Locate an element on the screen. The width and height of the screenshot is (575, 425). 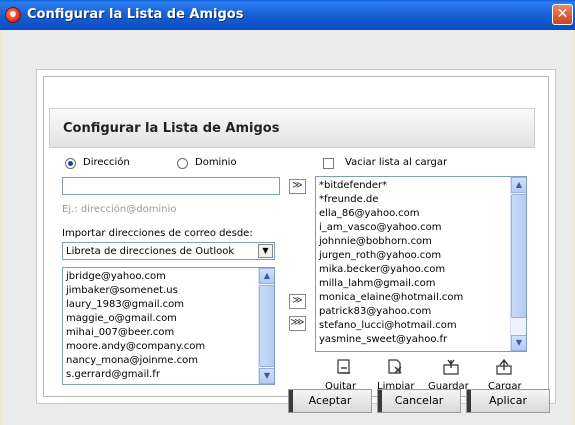
import-source-select: Libreta de direcciones de Outlook ▼ is located at coordinates (168, 251).